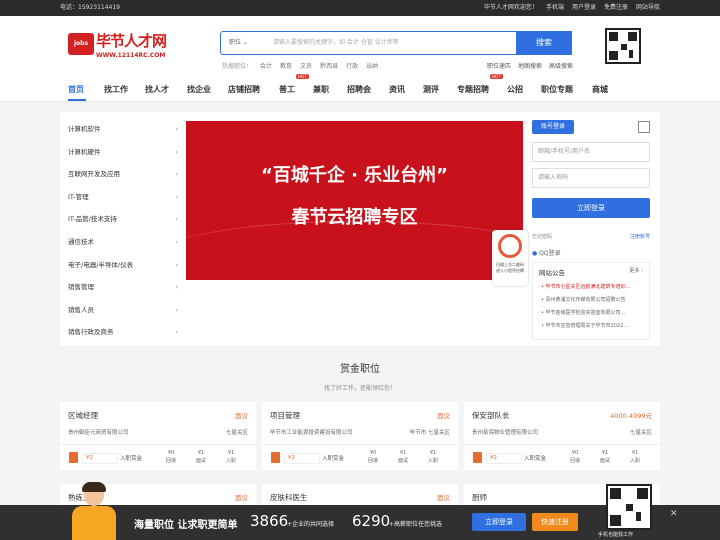 This screenshot has height=540, width=720. What do you see at coordinates (552, 273) in the screenshot?
I see `notice-title: 网站公告` at bounding box center [552, 273].